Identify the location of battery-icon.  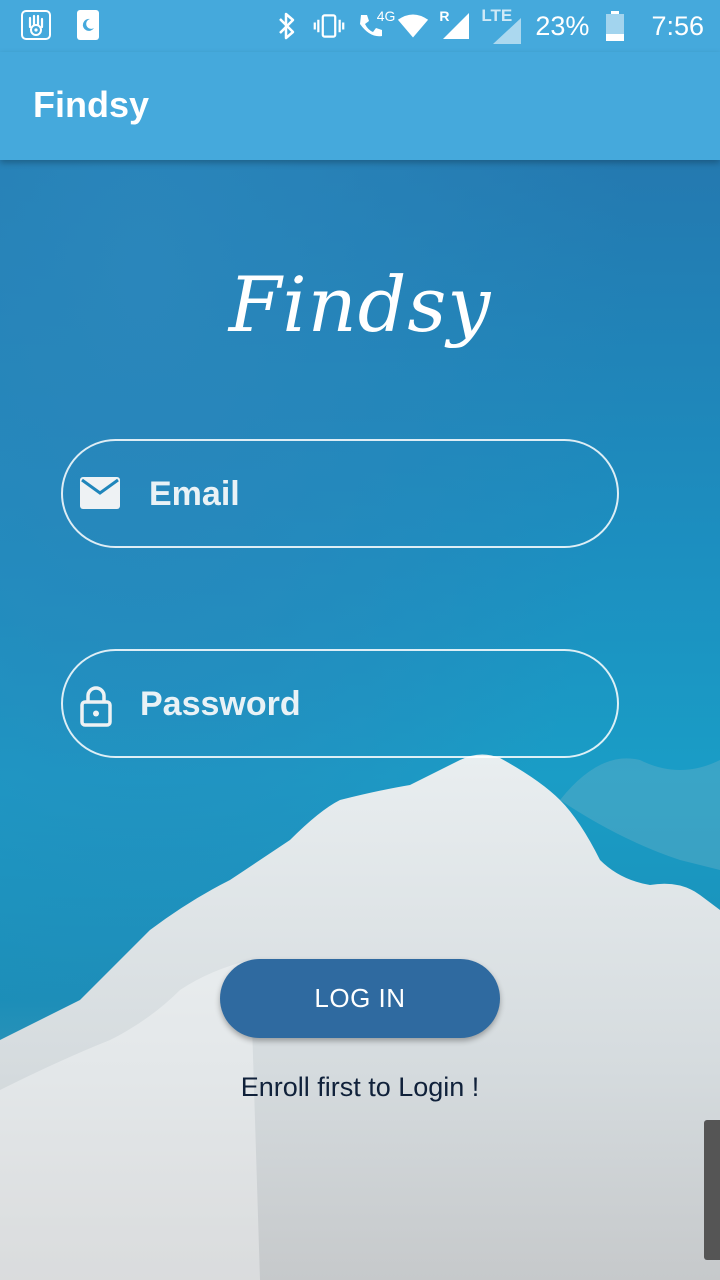
(615, 26).